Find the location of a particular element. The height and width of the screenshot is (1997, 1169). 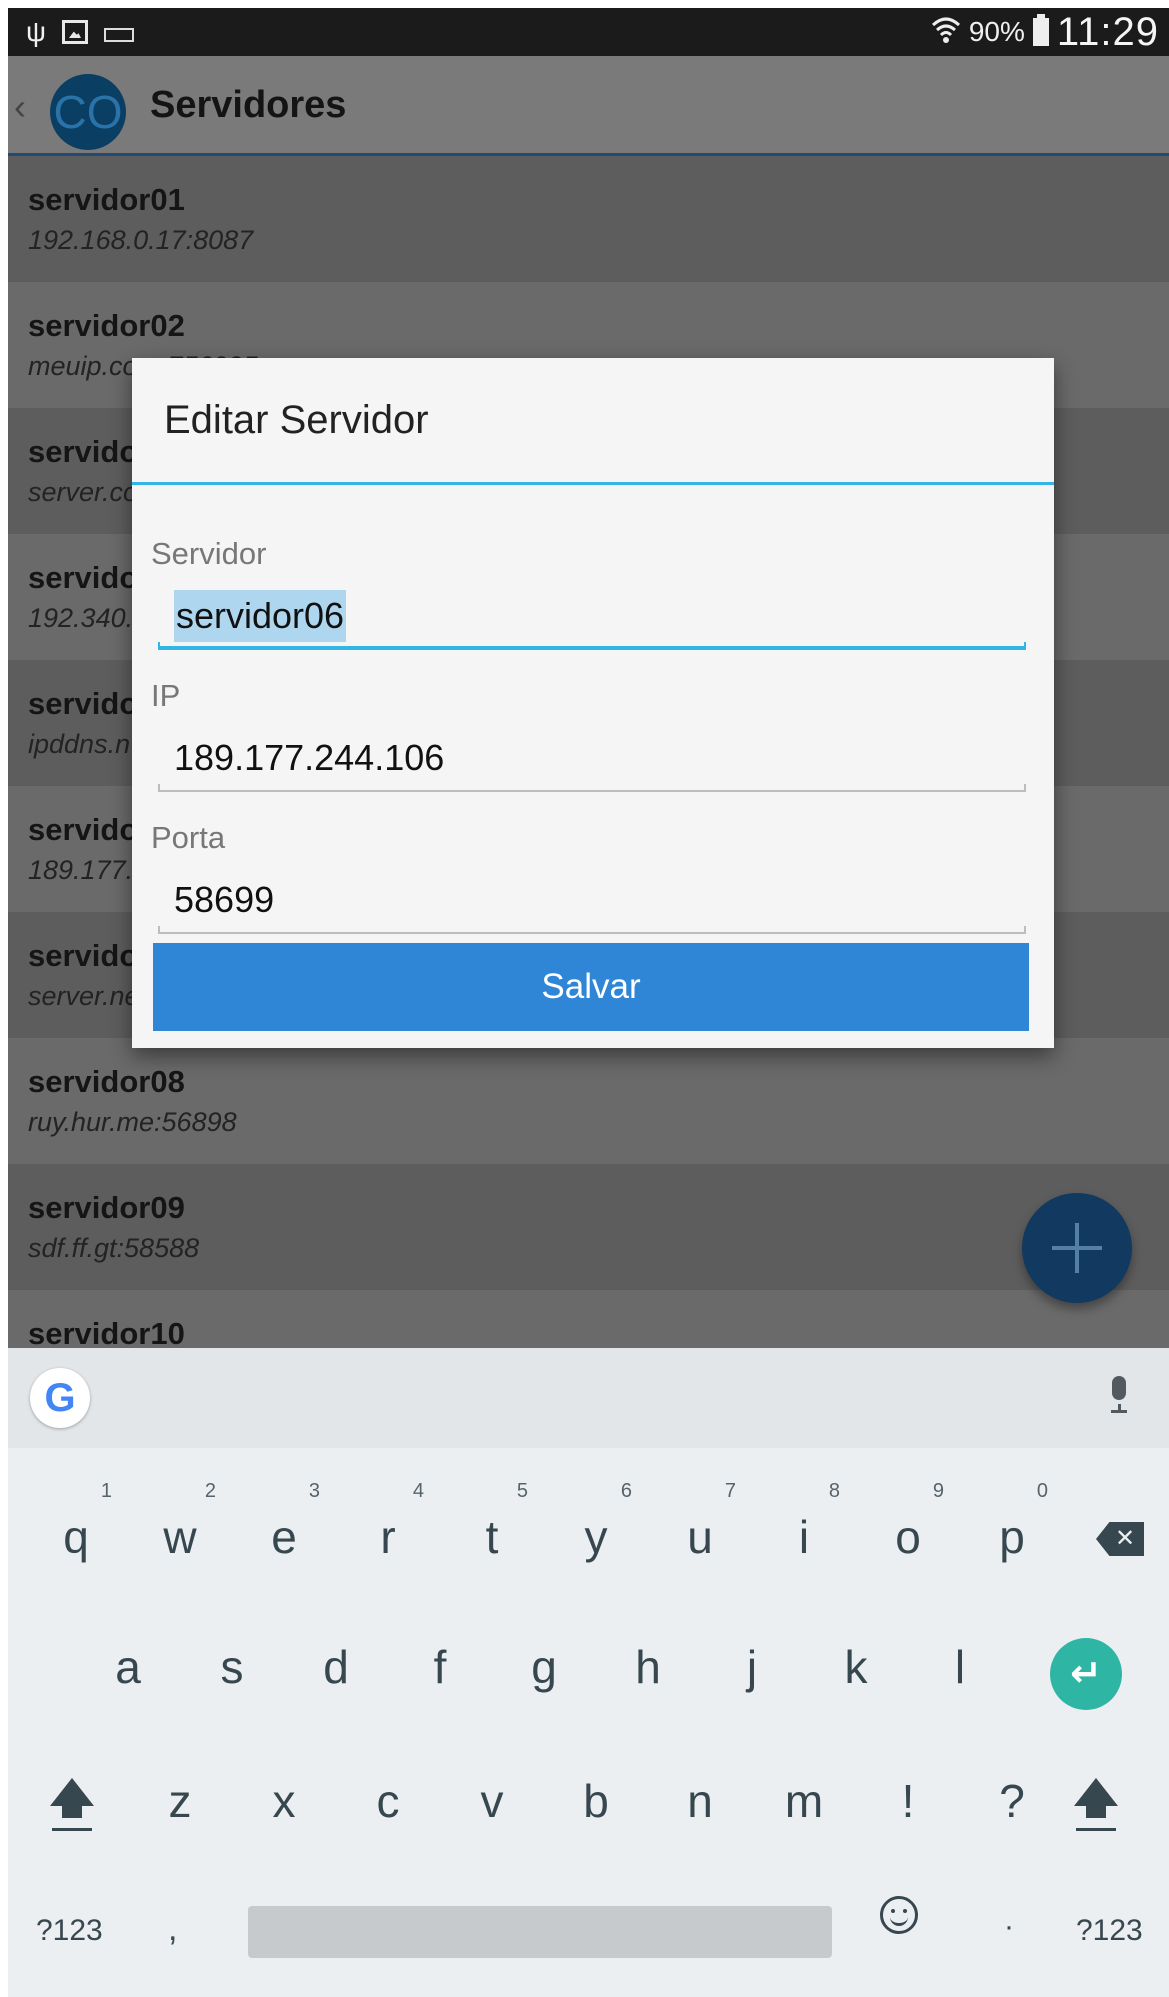

symbols-key-right: ?123 is located at coordinates (1109, 1931).